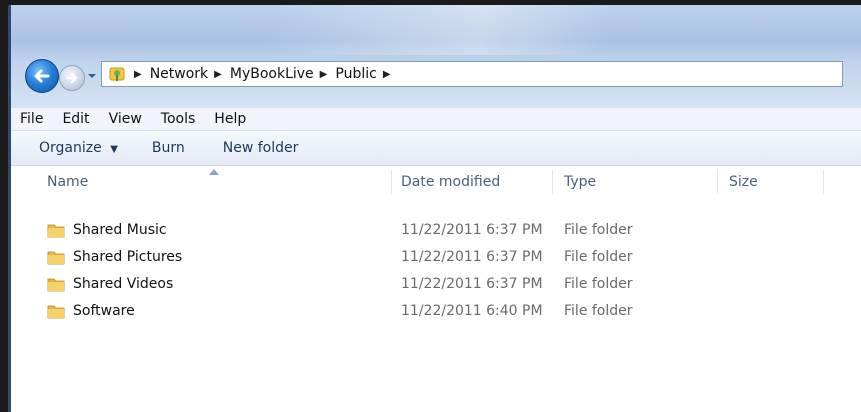 This screenshot has height=412, width=861. Describe the element at coordinates (168, 148) in the screenshot. I see `burn-button: Burn` at that location.